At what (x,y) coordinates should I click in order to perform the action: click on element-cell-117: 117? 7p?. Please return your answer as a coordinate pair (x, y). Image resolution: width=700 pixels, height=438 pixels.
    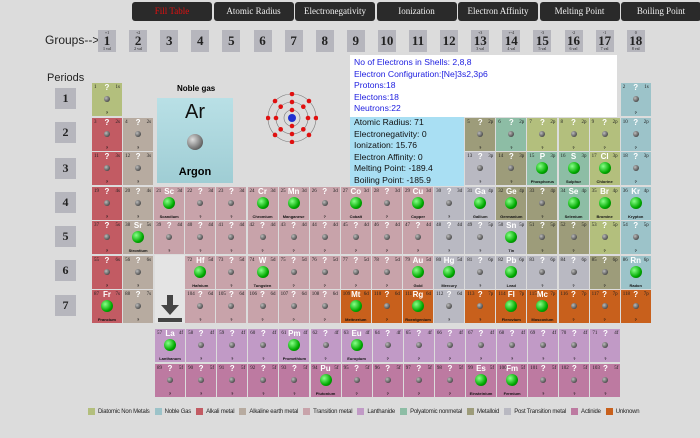
    Looking at the image, I should click on (604, 306).